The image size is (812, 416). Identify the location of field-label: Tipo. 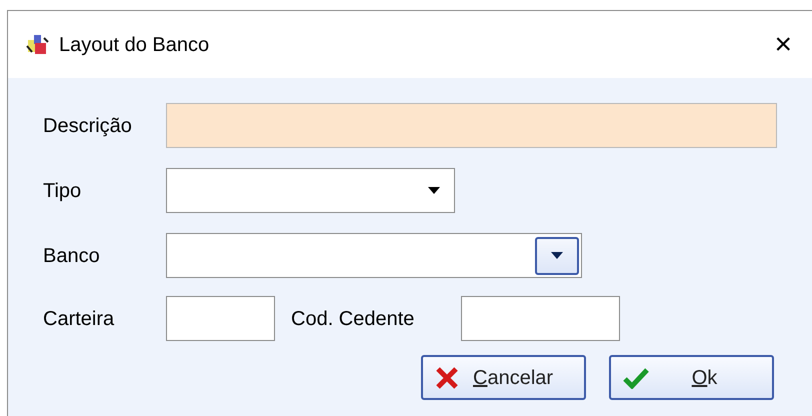
(62, 191).